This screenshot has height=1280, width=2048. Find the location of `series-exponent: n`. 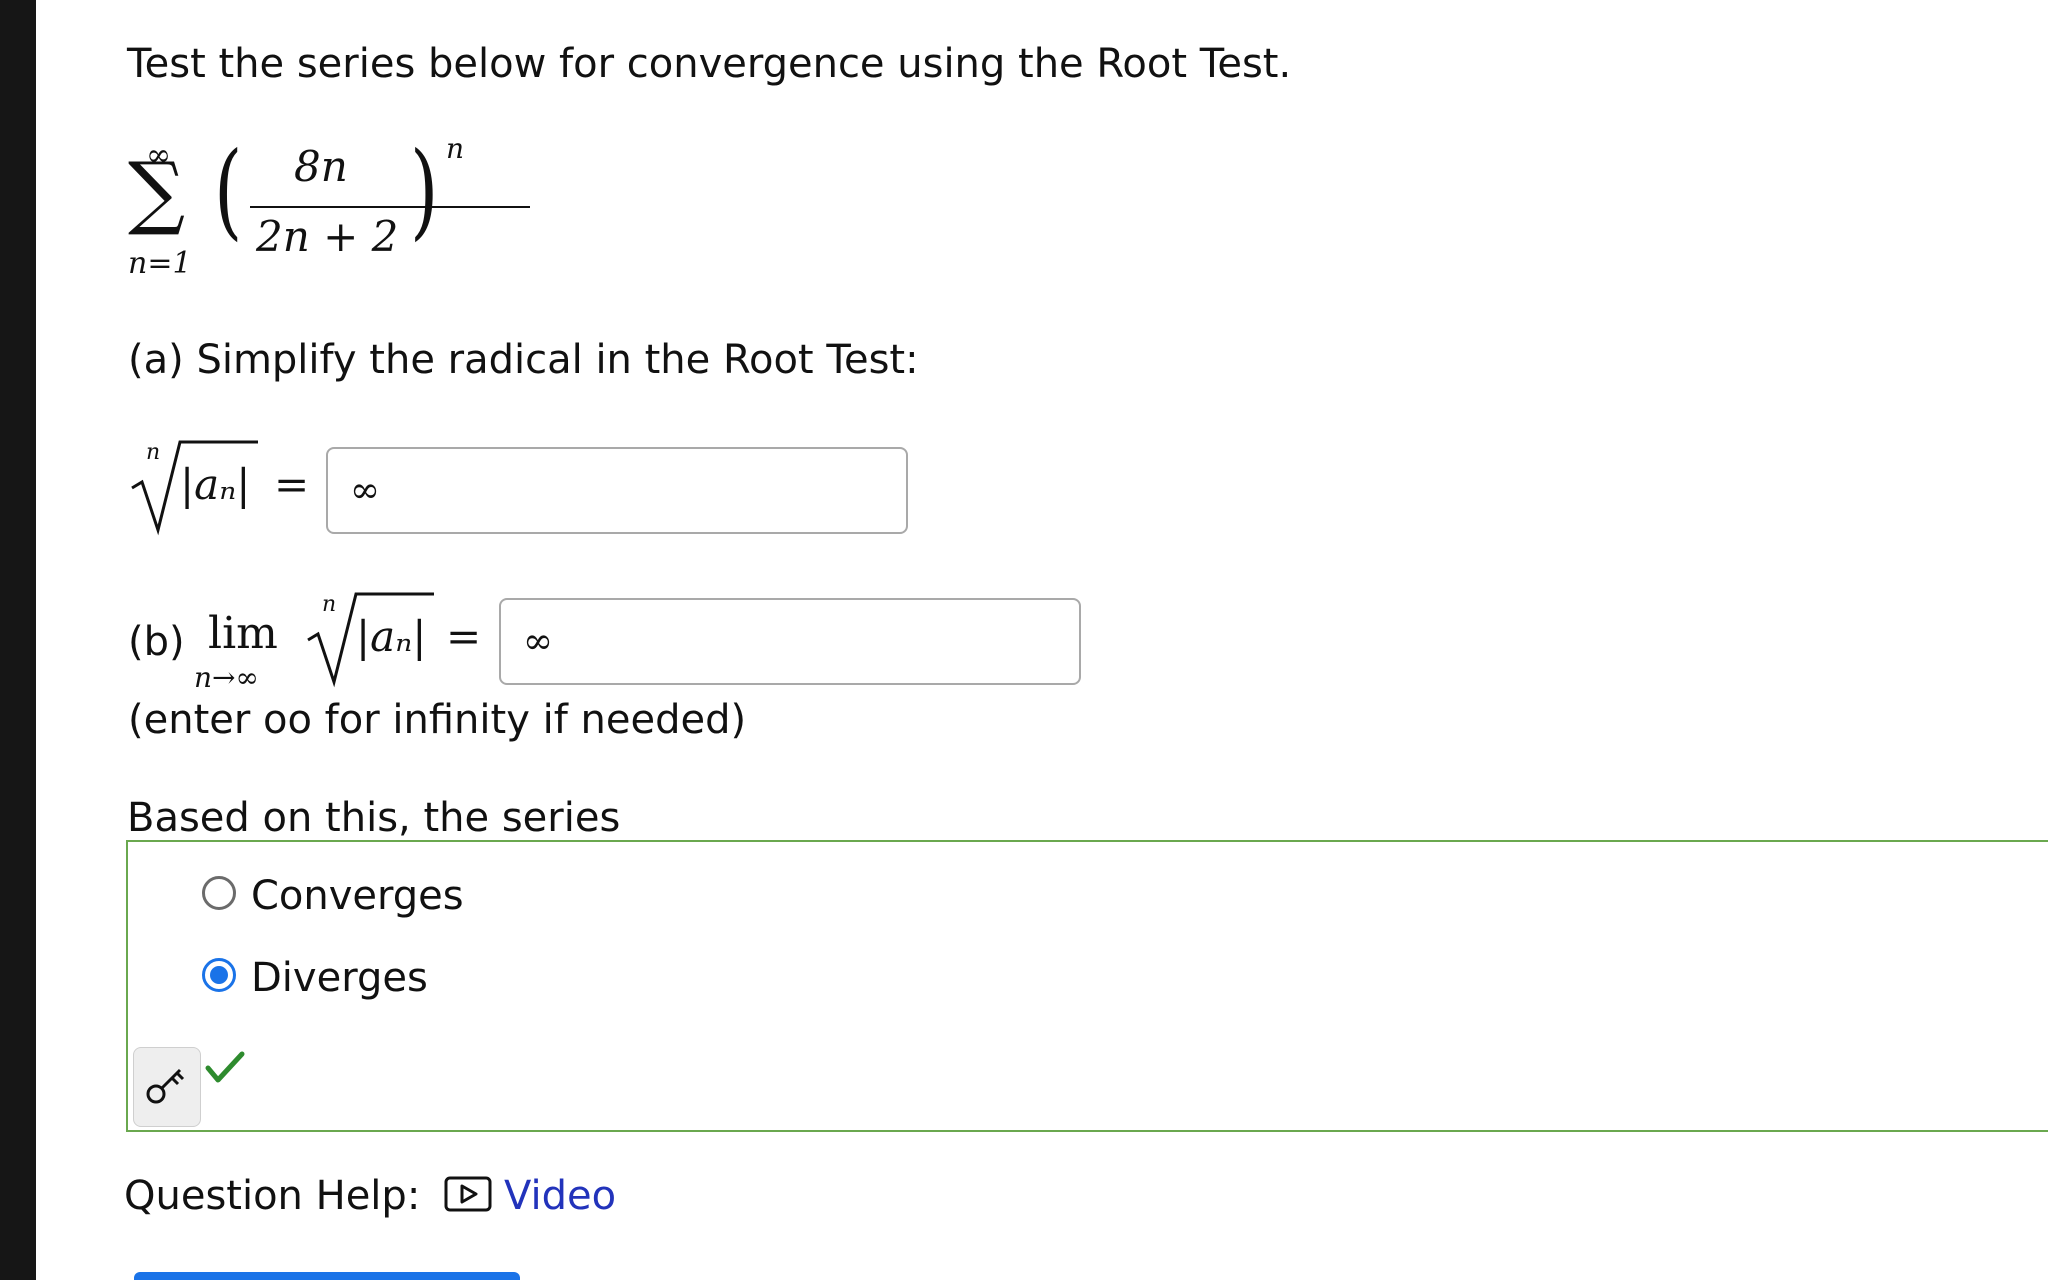

series-exponent: n is located at coordinates (455, 148).